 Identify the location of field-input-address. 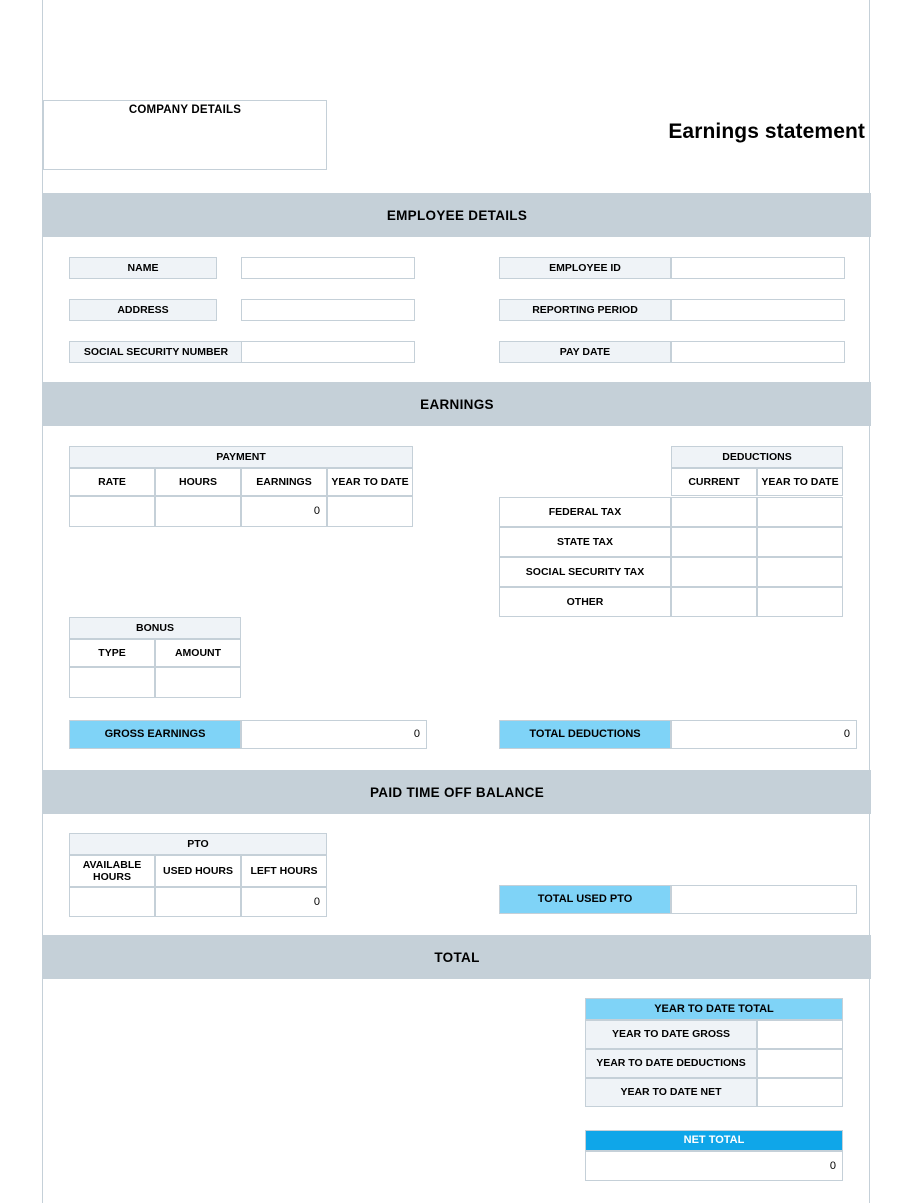
(328, 310).